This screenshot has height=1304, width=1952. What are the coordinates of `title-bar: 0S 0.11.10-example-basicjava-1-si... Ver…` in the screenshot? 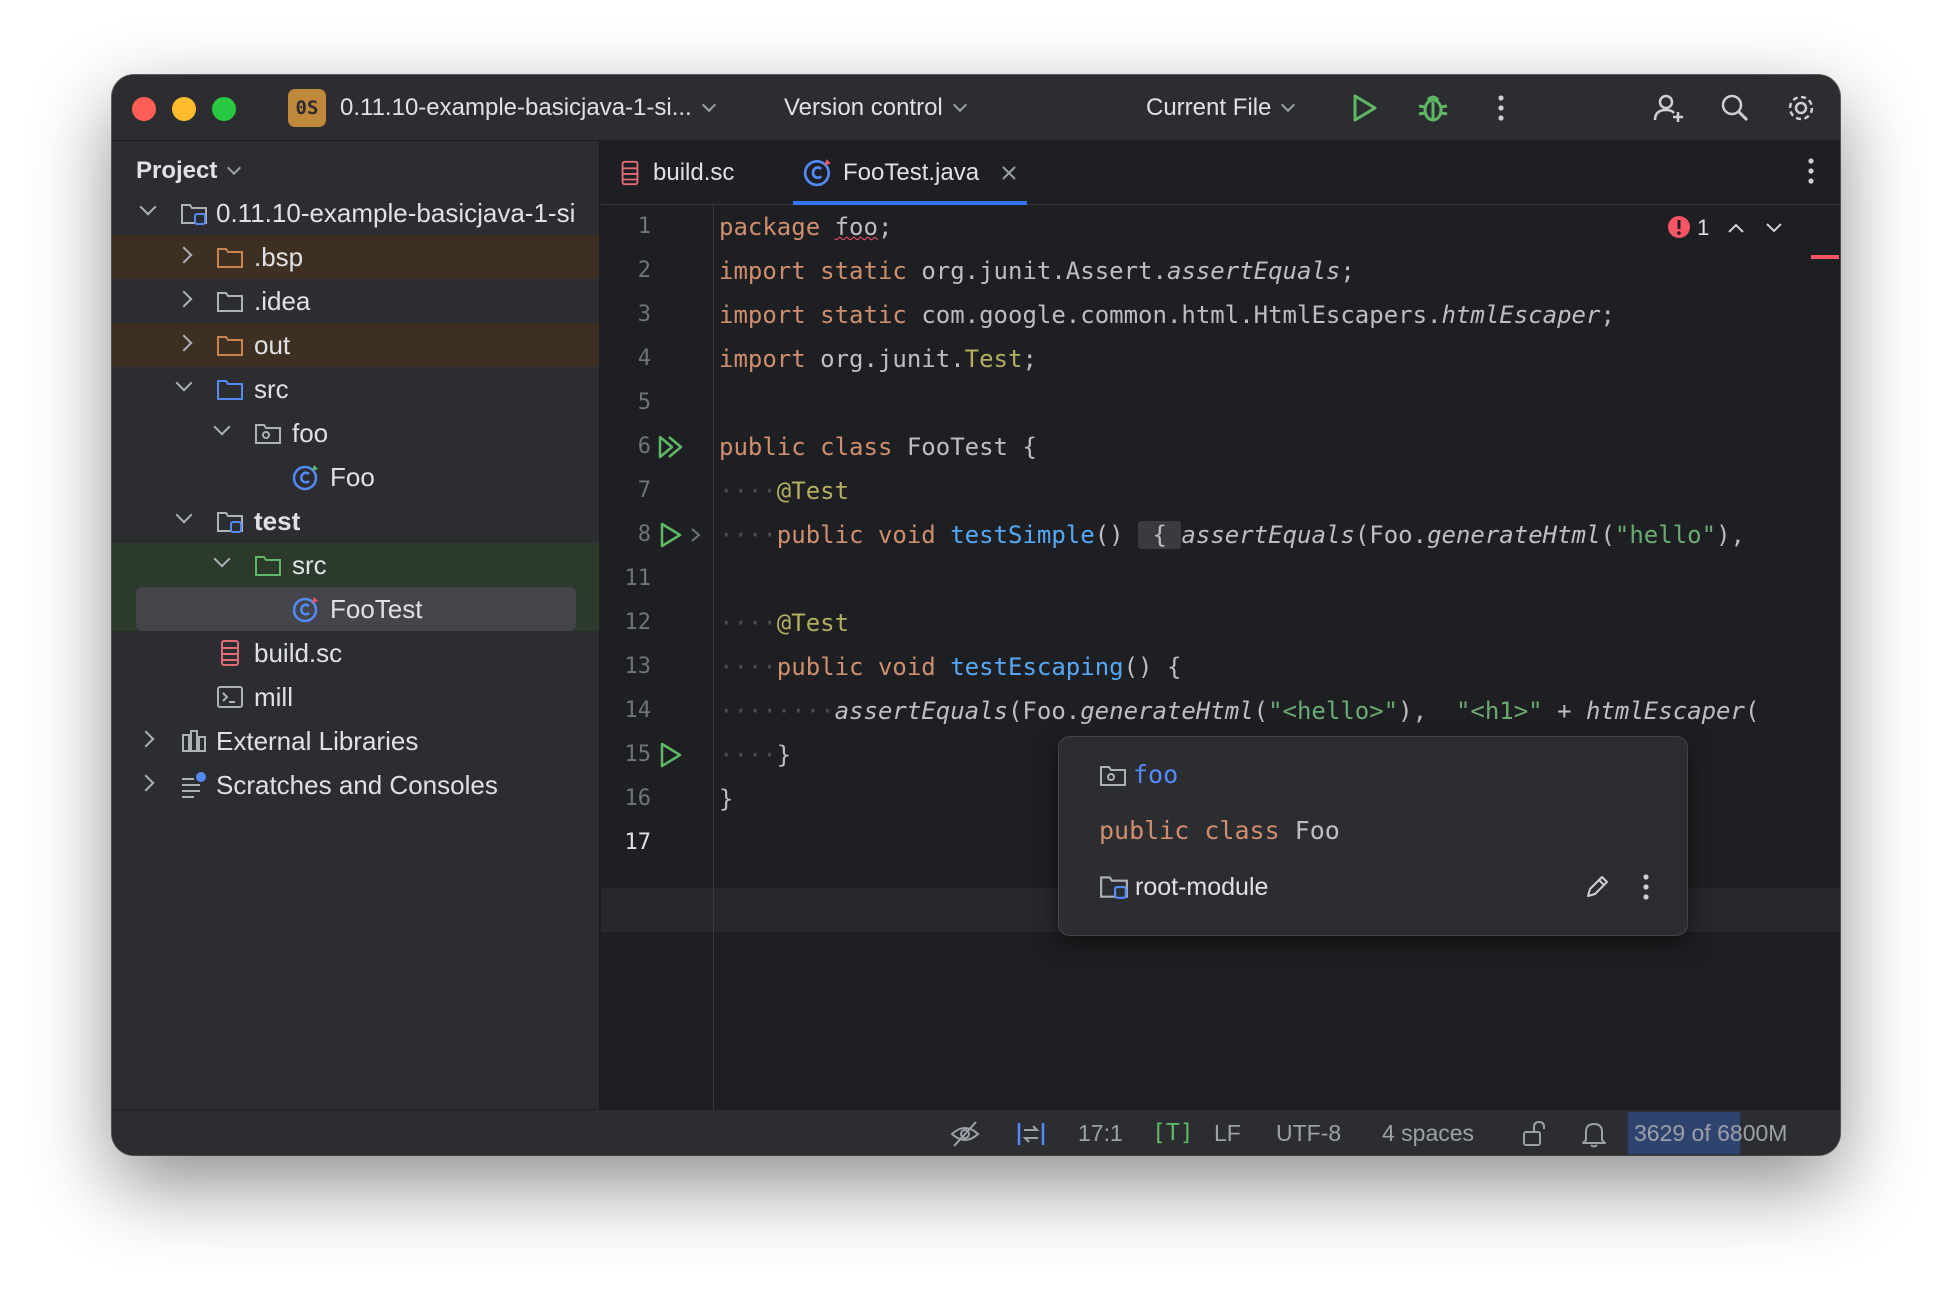 It's located at (976, 108).